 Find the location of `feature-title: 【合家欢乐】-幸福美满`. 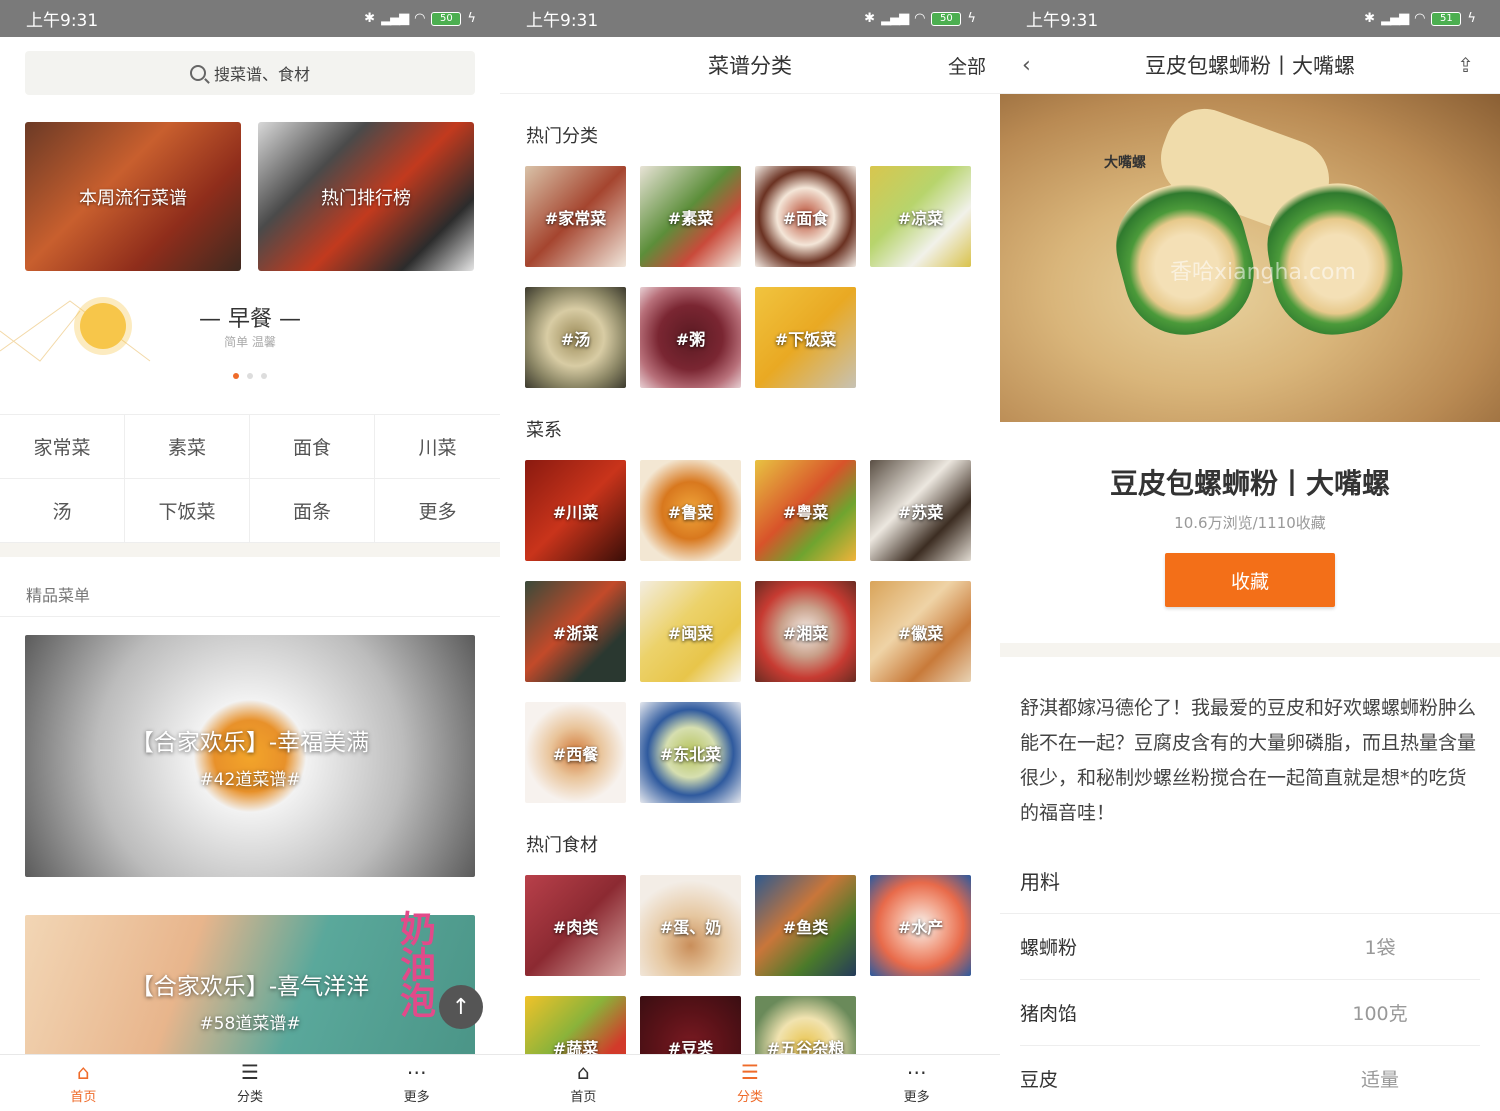

feature-title: 【合家欢乐】-幸福美满 is located at coordinates (250, 742).